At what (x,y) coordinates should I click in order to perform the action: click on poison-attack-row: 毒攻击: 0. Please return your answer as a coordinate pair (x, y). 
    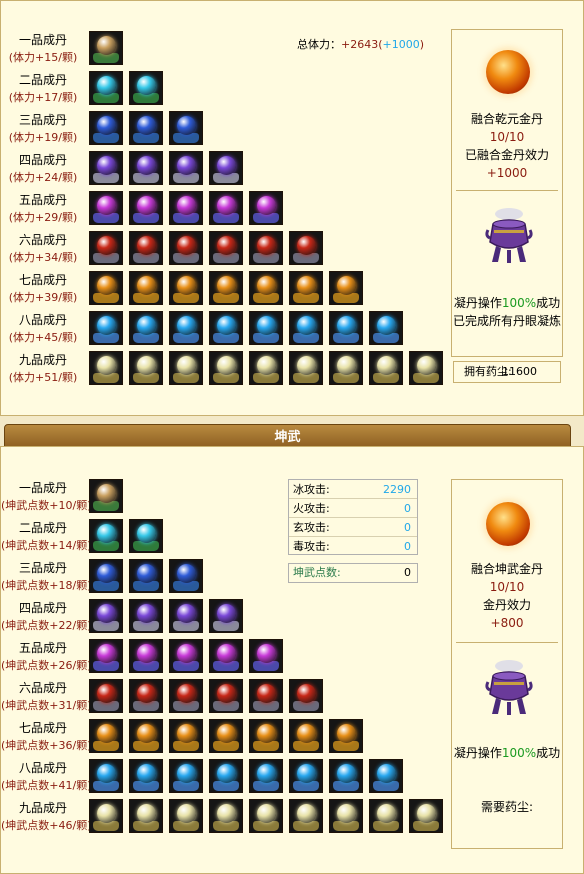
    Looking at the image, I should click on (353, 546).